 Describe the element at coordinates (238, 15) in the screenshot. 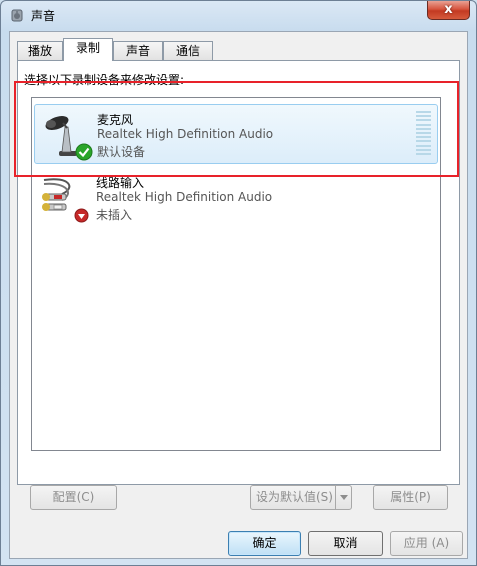

I see `title-bar: 声音 x` at that location.